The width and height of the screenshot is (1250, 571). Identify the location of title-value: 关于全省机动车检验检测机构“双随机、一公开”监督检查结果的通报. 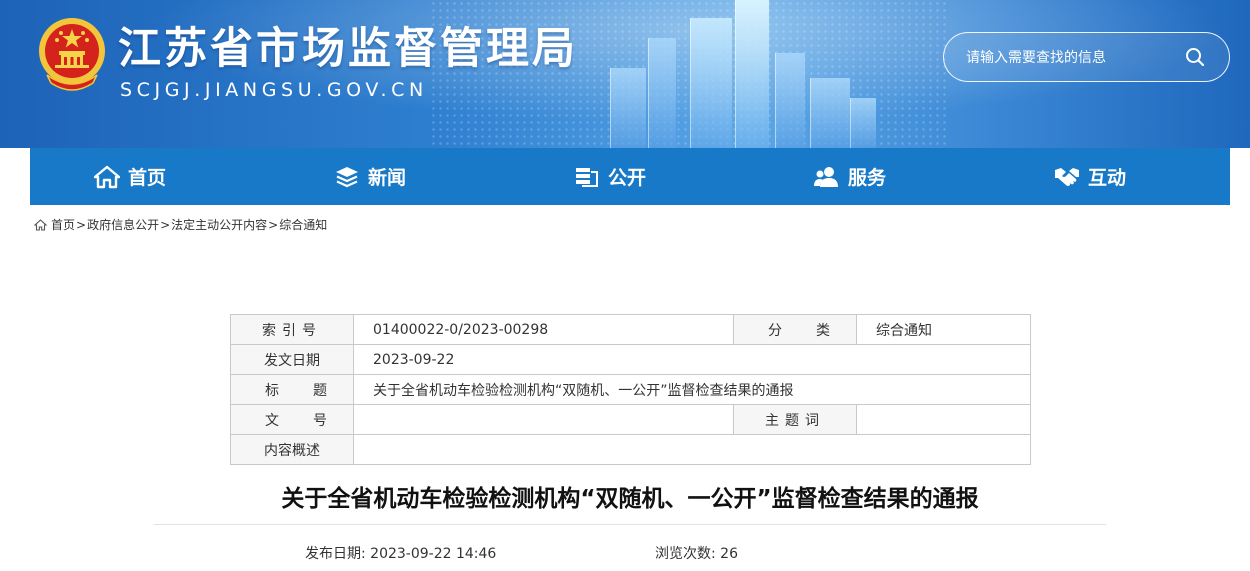
(692, 389).